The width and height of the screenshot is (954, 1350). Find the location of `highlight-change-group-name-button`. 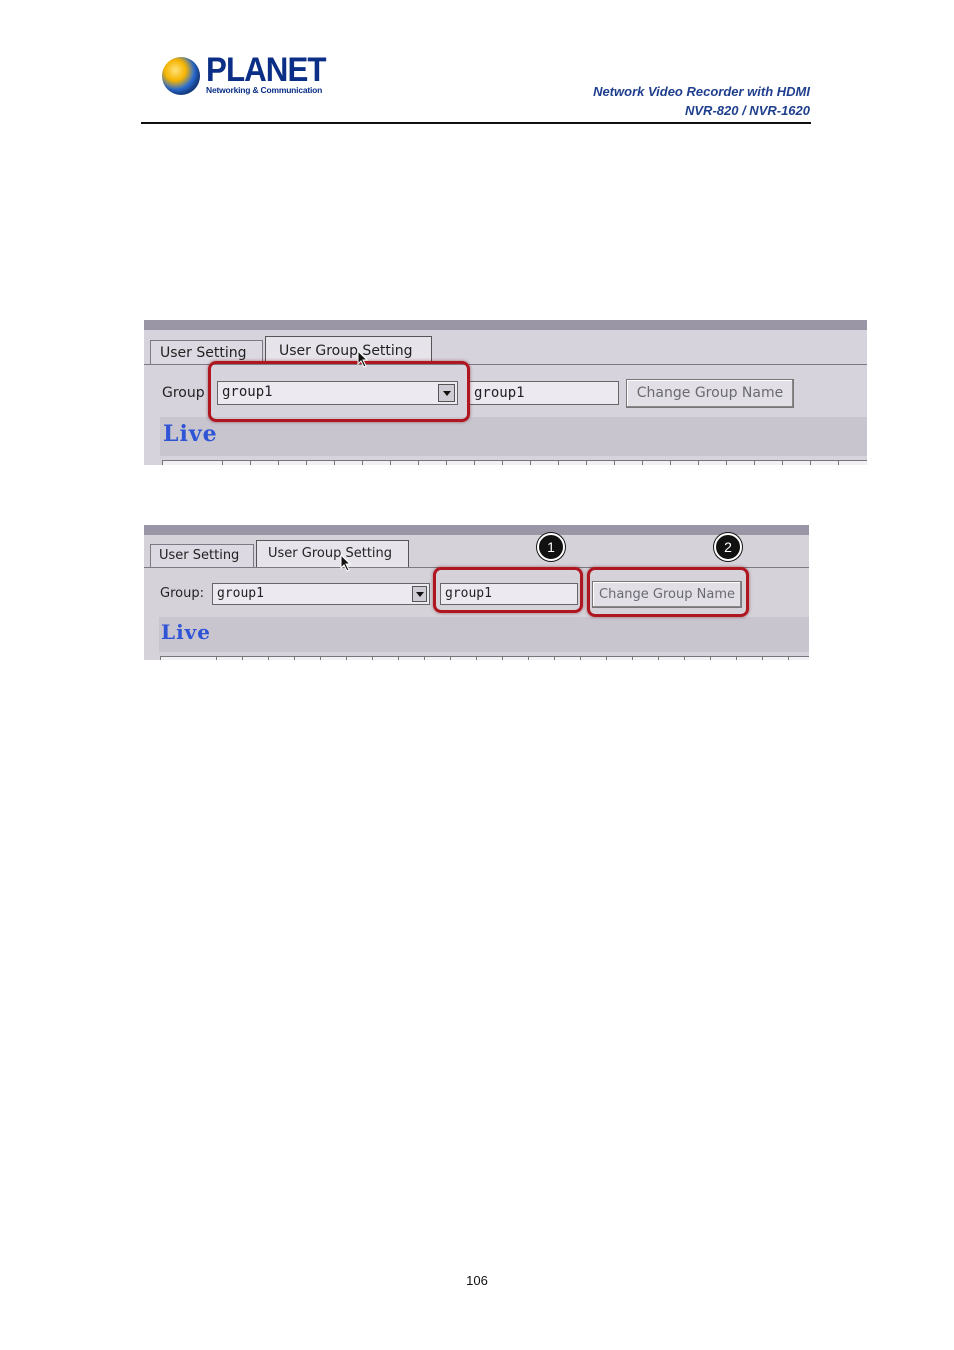

highlight-change-group-name-button is located at coordinates (668, 592).